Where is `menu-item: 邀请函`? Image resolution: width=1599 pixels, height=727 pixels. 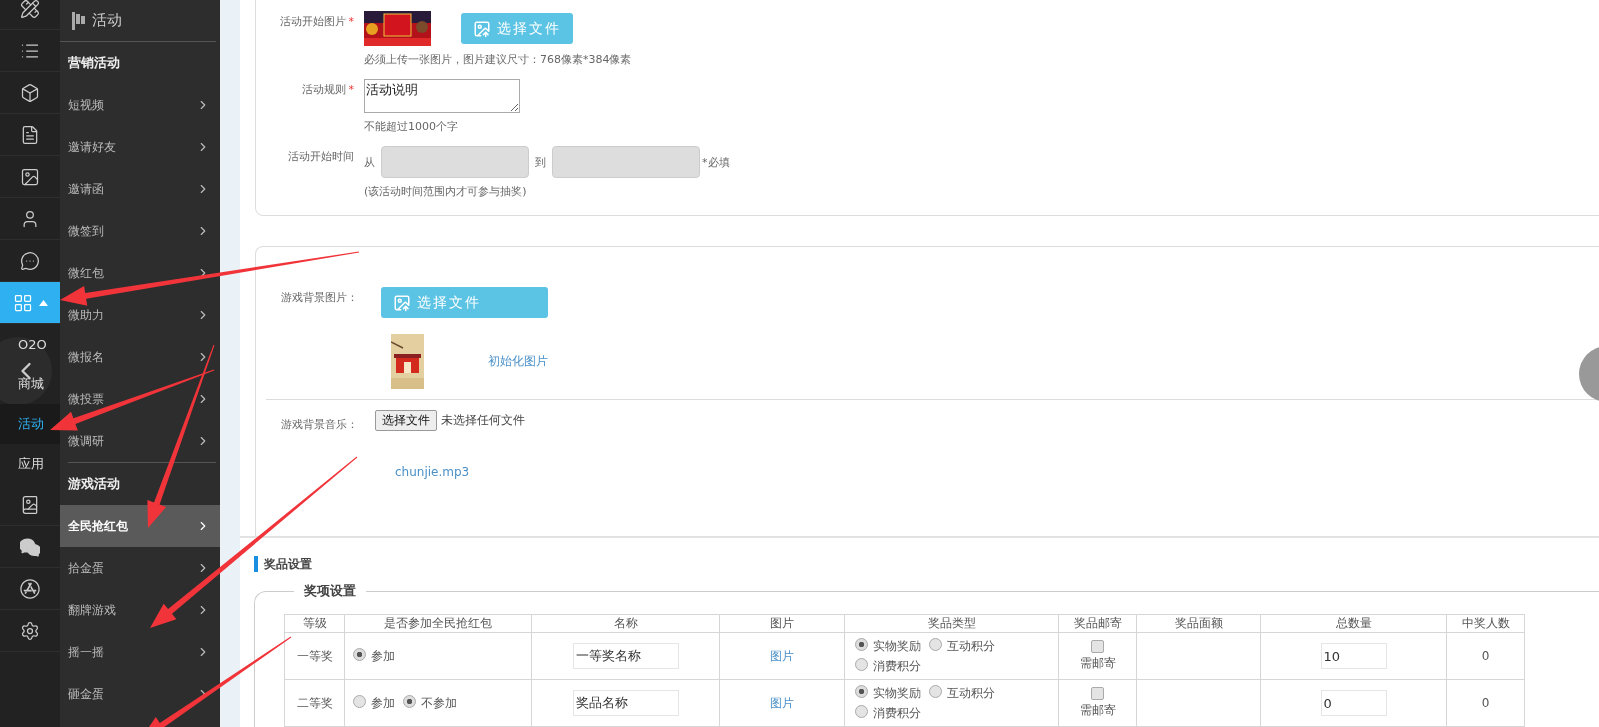 menu-item: 邀请函 is located at coordinates (140, 189).